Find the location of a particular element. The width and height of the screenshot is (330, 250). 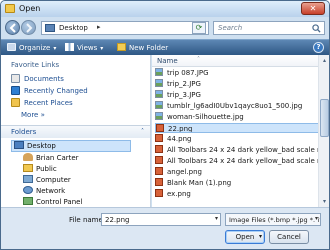

forward-button is located at coordinates (28, 27).